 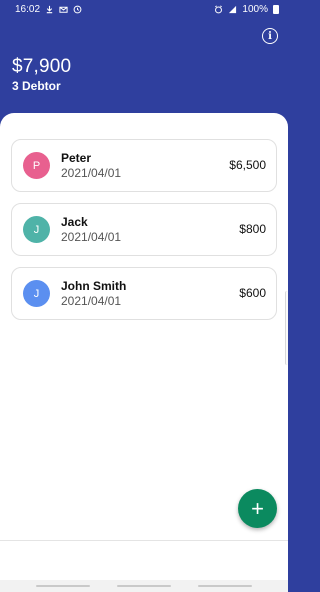 I want to click on nav-recent-handle, so click(x=63, y=586).